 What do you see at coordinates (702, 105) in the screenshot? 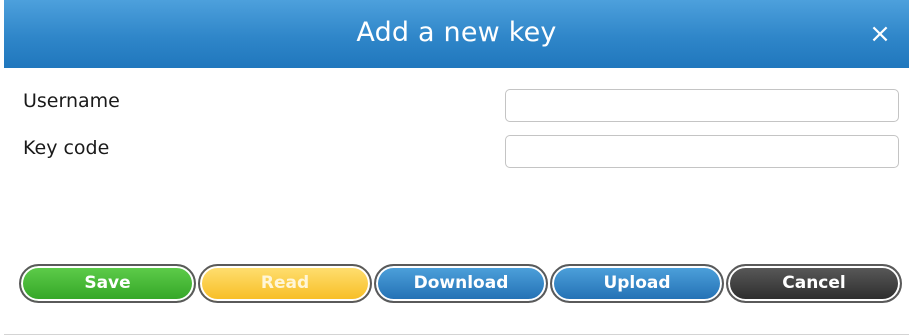
I see `username-input` at bounding box center [702, 105].